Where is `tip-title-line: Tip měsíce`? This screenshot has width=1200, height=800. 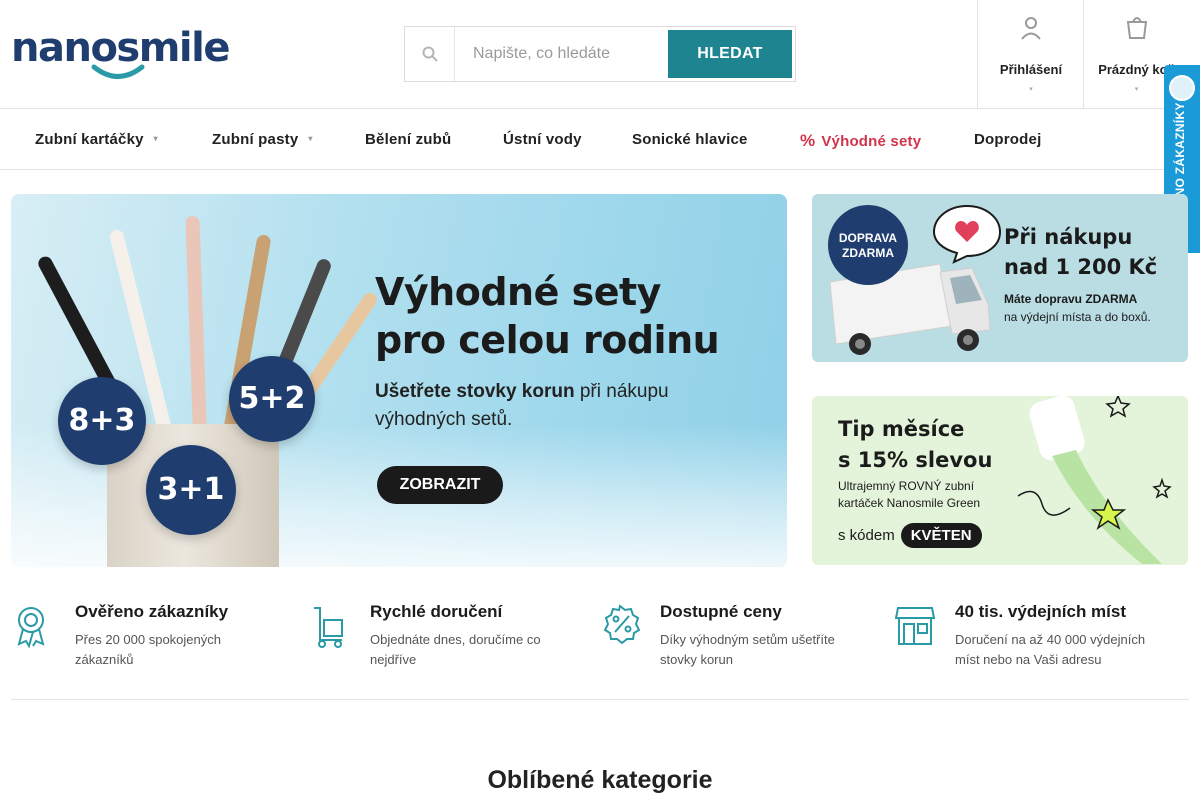
tip-title-line: Tip měsíce is located at coordinates (901, 429).